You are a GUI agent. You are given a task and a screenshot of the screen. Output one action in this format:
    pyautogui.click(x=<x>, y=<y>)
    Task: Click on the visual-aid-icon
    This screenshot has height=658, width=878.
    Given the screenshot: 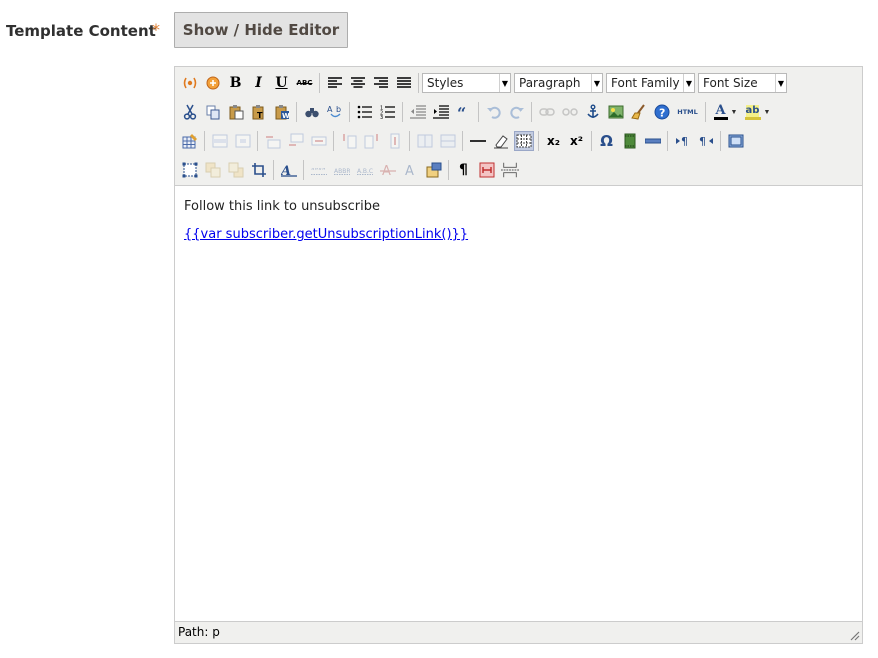 What is the action you would take?
    pyautogui.click(x=523, y=141)
    